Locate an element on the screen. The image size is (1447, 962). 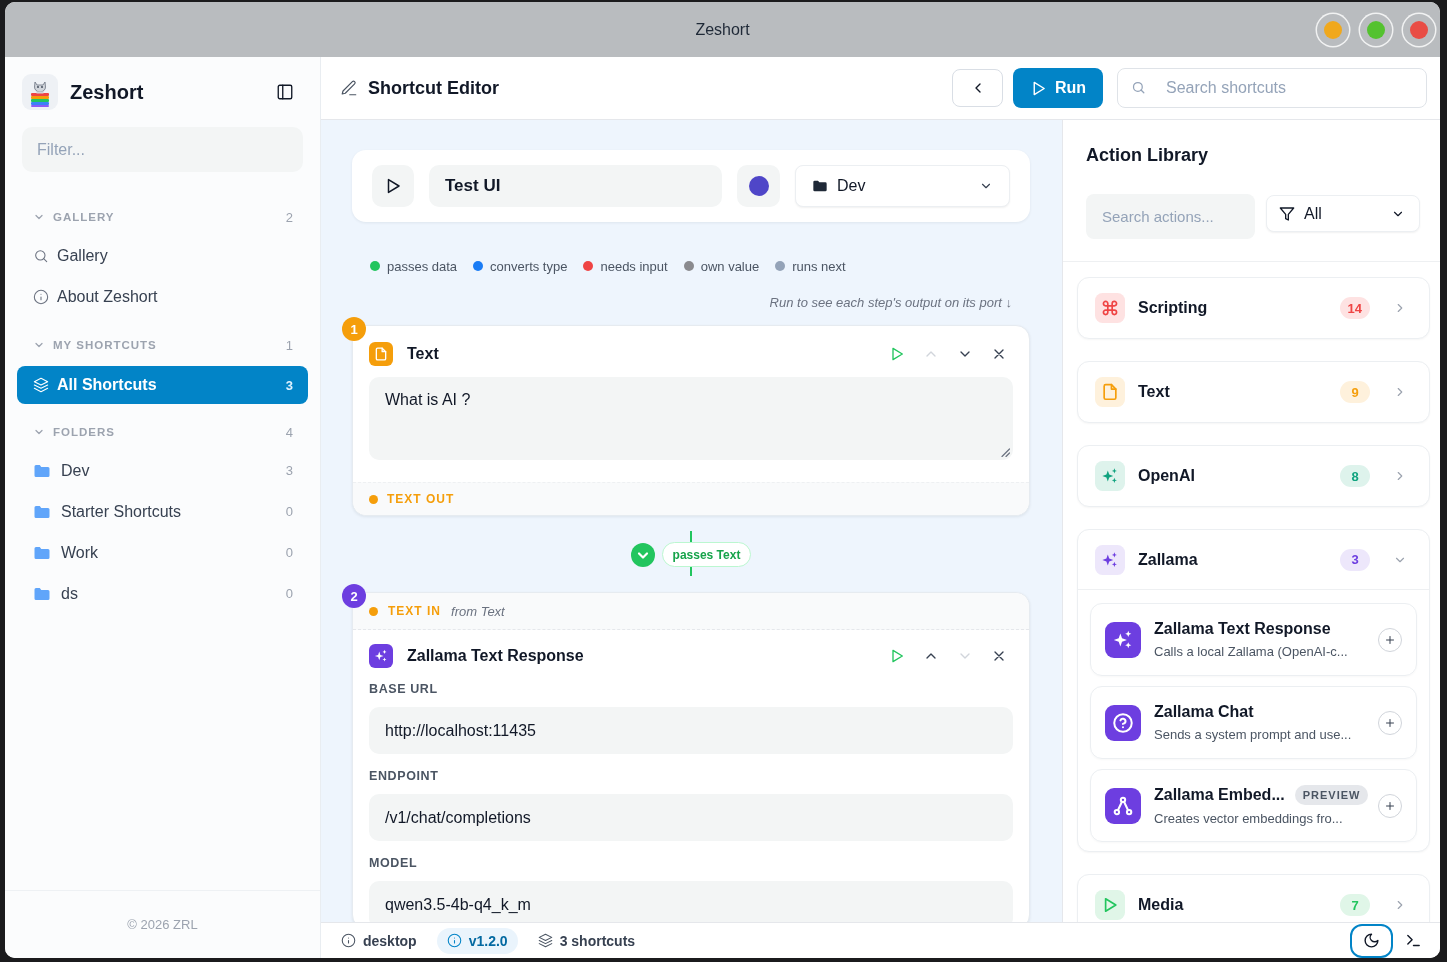
search-field: Search shortcuts is located at coordinates (1272, 88).